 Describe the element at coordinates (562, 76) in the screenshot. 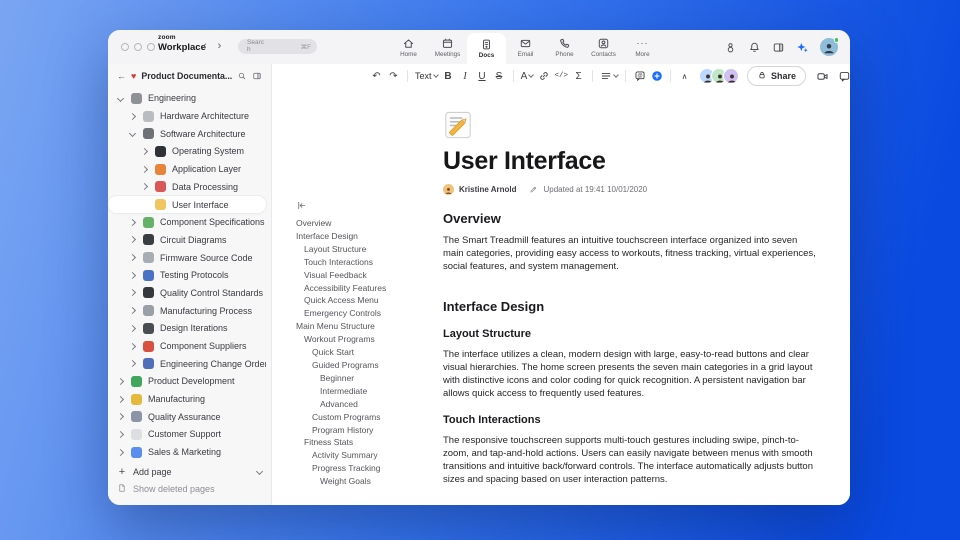

I see `code-button: </>` at that location.